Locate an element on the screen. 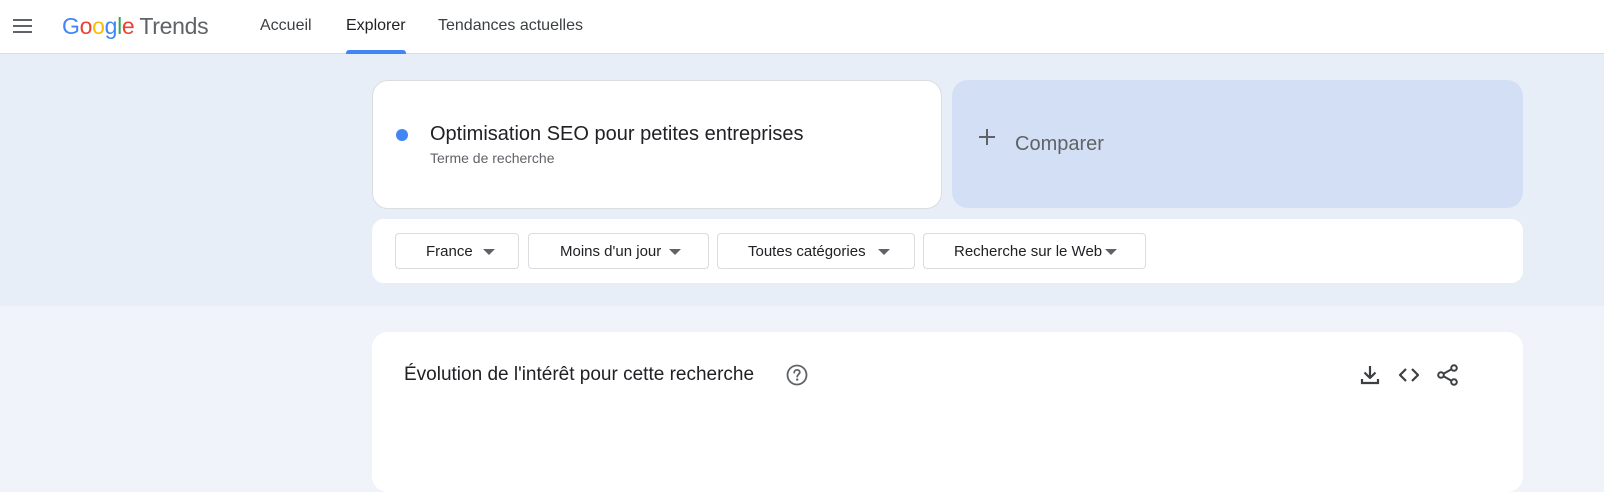  share-icon is located at coordinates (1448, 375).